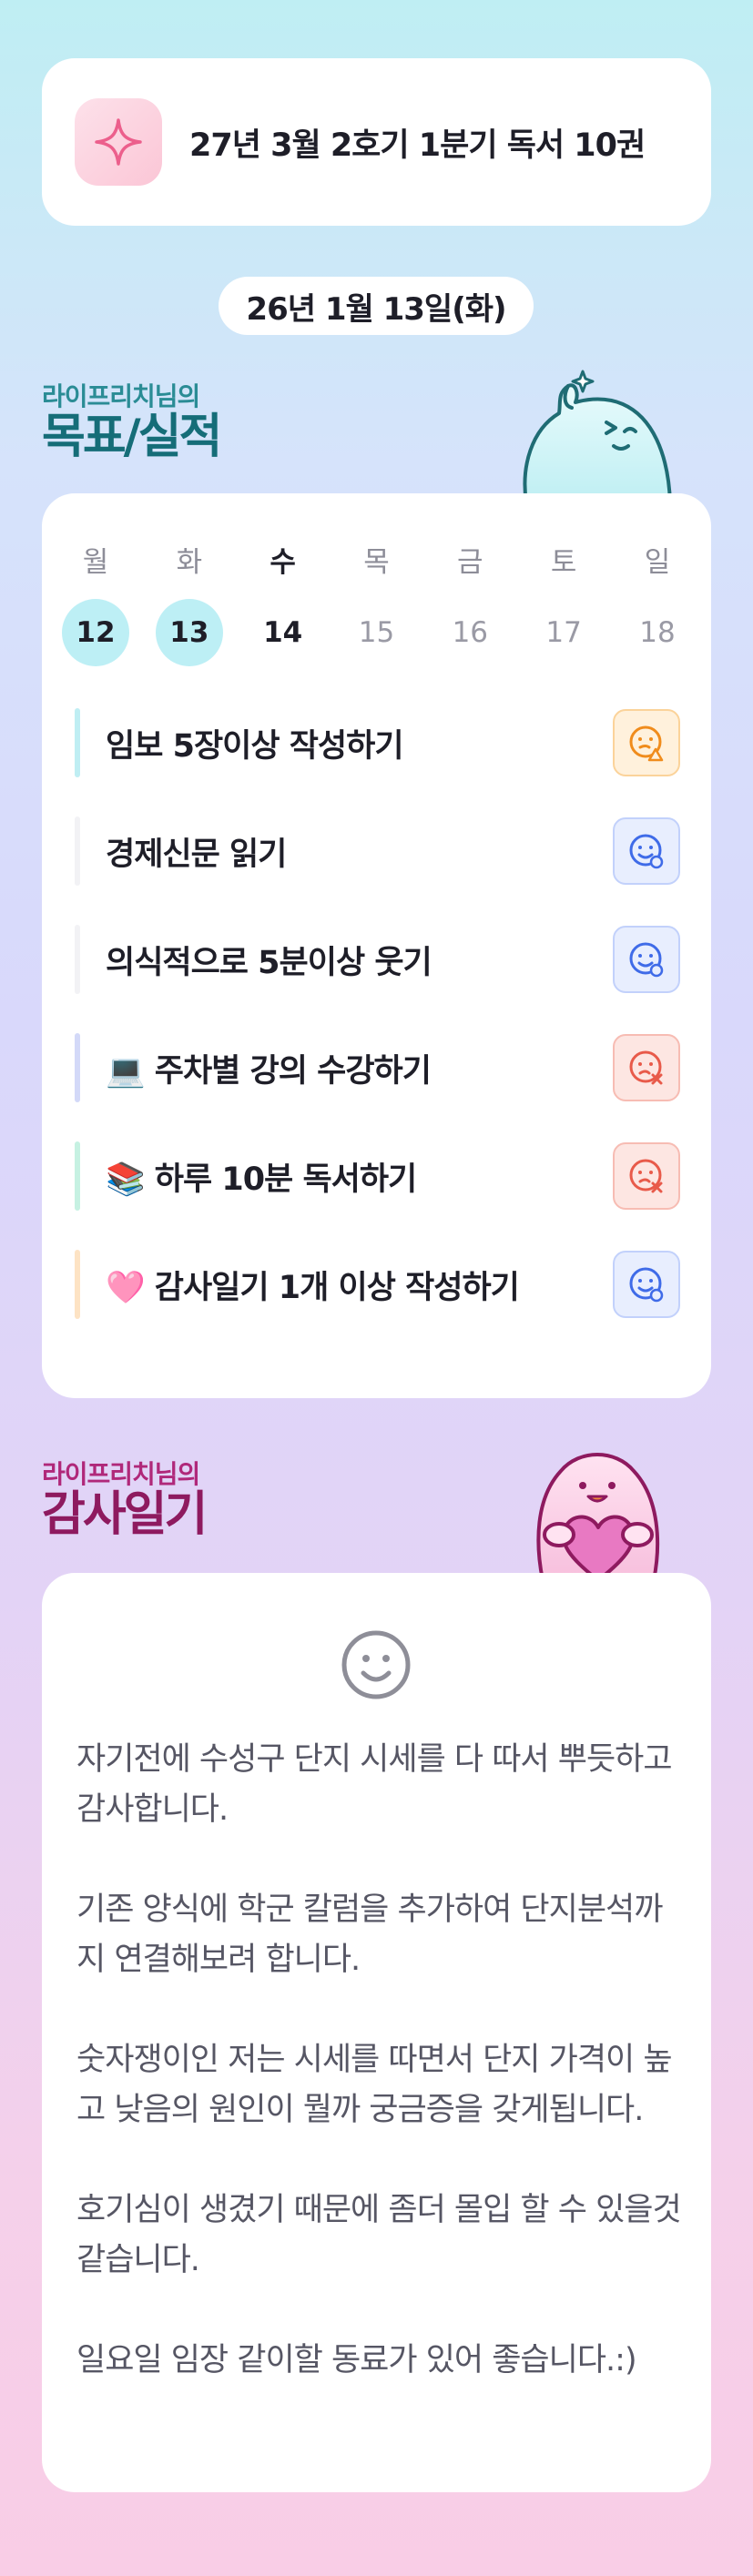  Describe the element at coordinates (269, 962) in the screenshot. I see `goal-label: 의식적으로 5분이상 웃기` at that location.